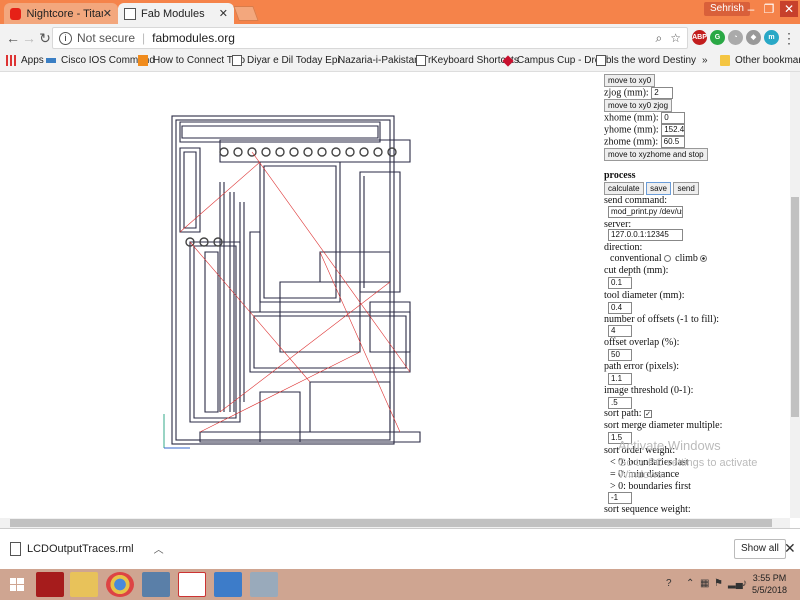  What do you see at coordinates (690, 583) in the screenshot?
I see `chevron-up-icon: ⌃` at bounding box center [690, 583].